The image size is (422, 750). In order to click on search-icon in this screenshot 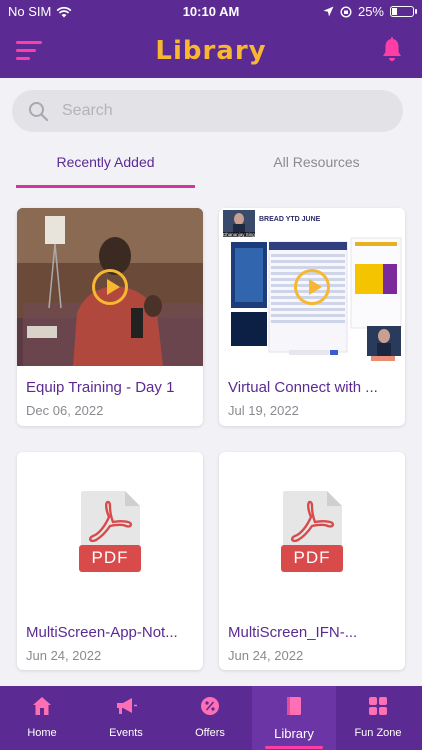, I will do `click(38, 111)`.